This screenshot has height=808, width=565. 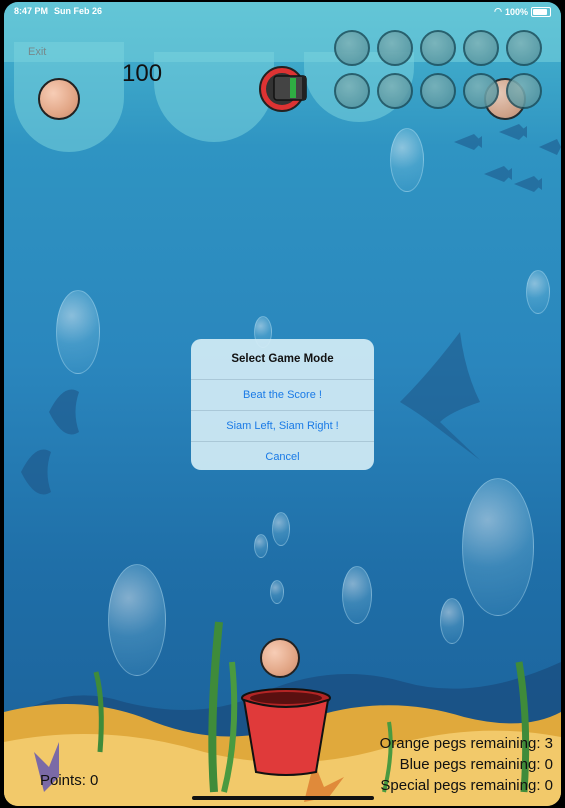 What do you see at coordinates (466, 743) in the screenshot?
I see `orange-pegs-remaining: Orange pegs remaining: 3` at bounding box center [466, 743].